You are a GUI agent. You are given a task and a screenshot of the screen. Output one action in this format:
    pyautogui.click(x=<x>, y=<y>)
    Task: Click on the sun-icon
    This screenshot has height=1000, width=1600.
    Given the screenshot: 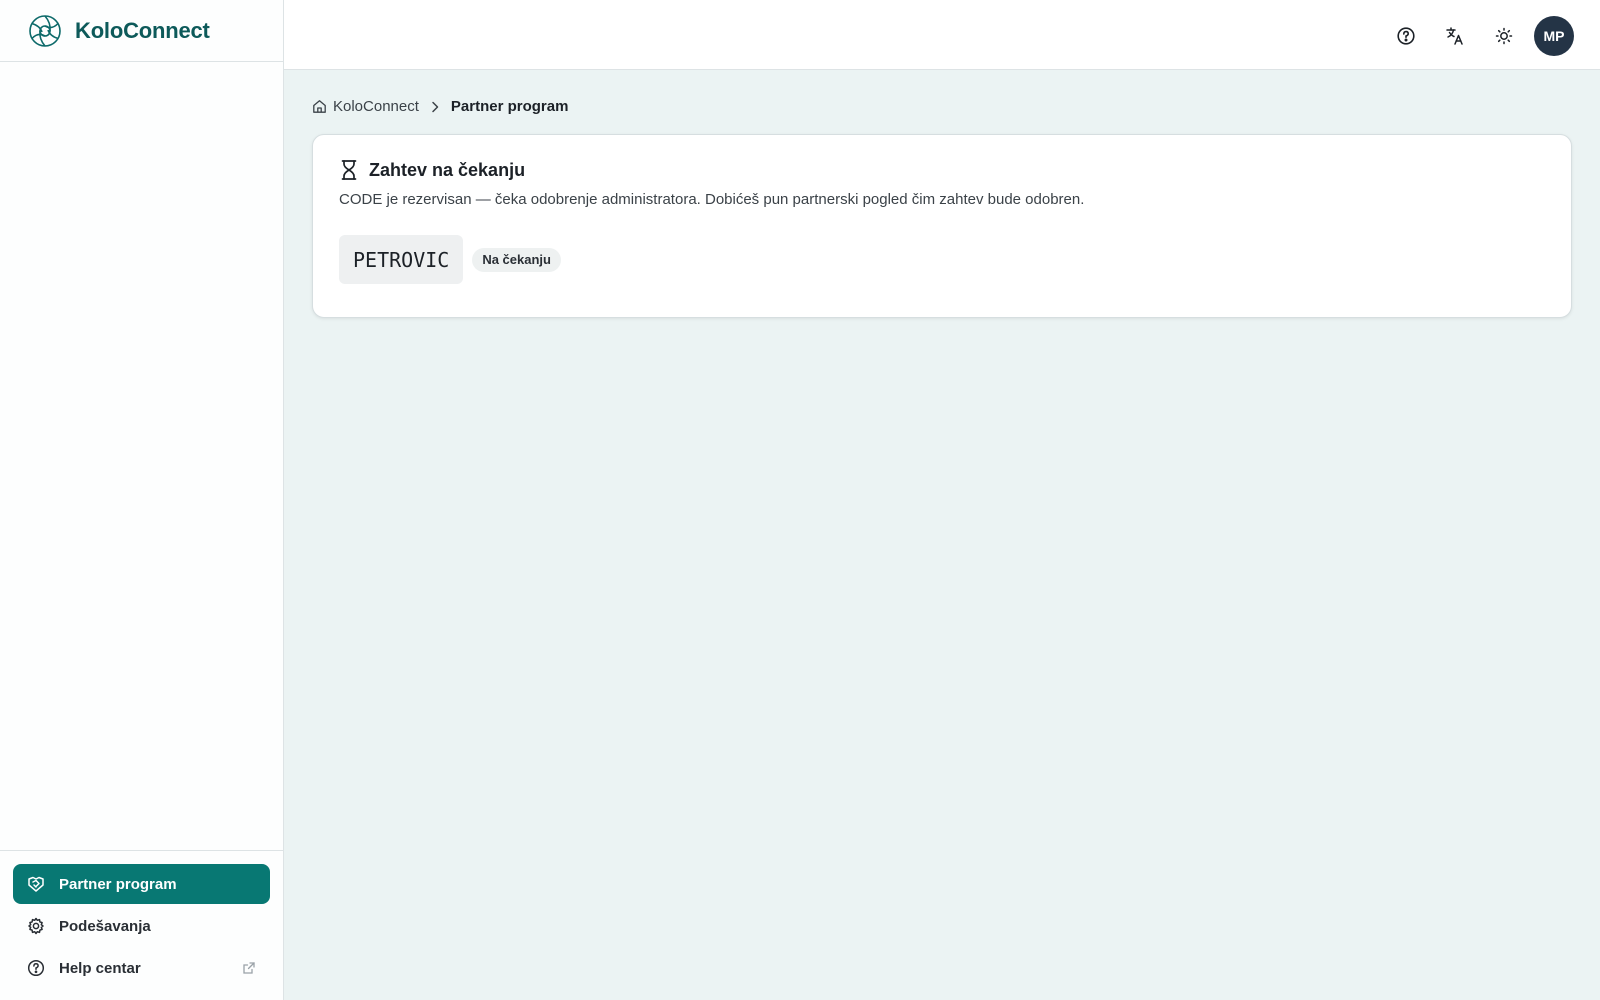 What is the action you would take?
    pyautogui.click(x=1504, y=36)
    